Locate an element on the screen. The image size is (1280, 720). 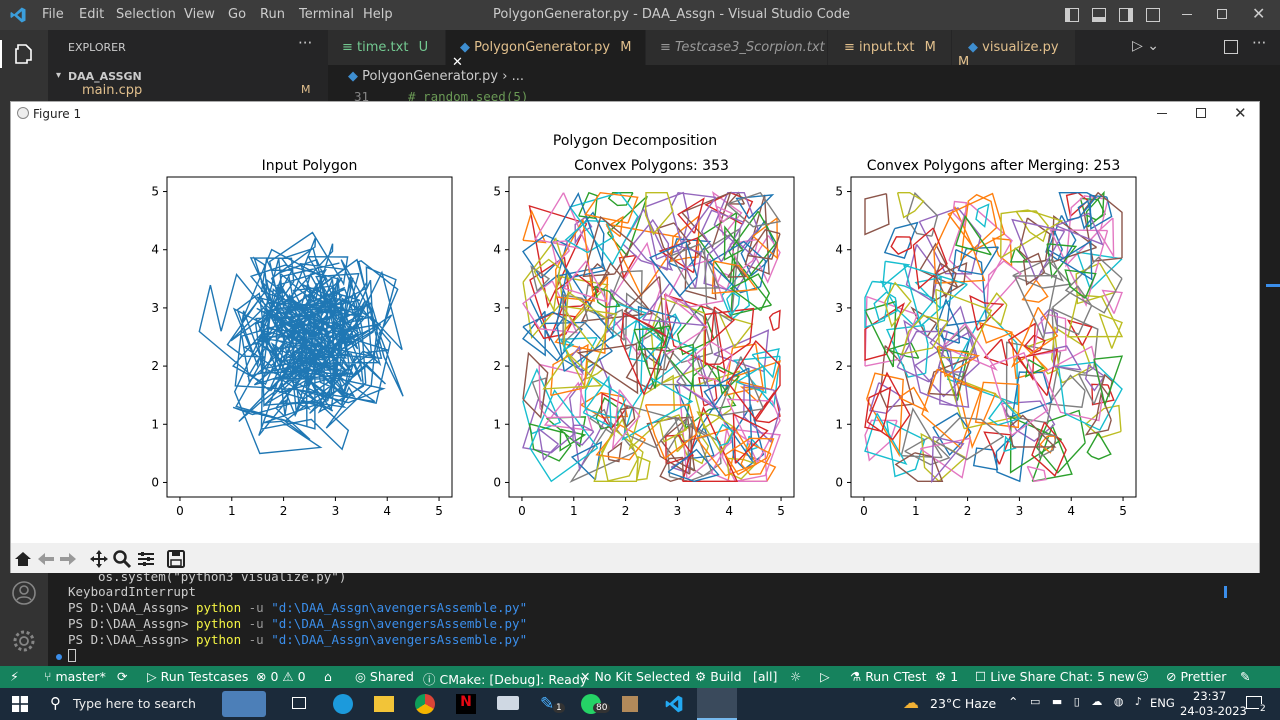
save-icon is located at coordinates (176, 559).